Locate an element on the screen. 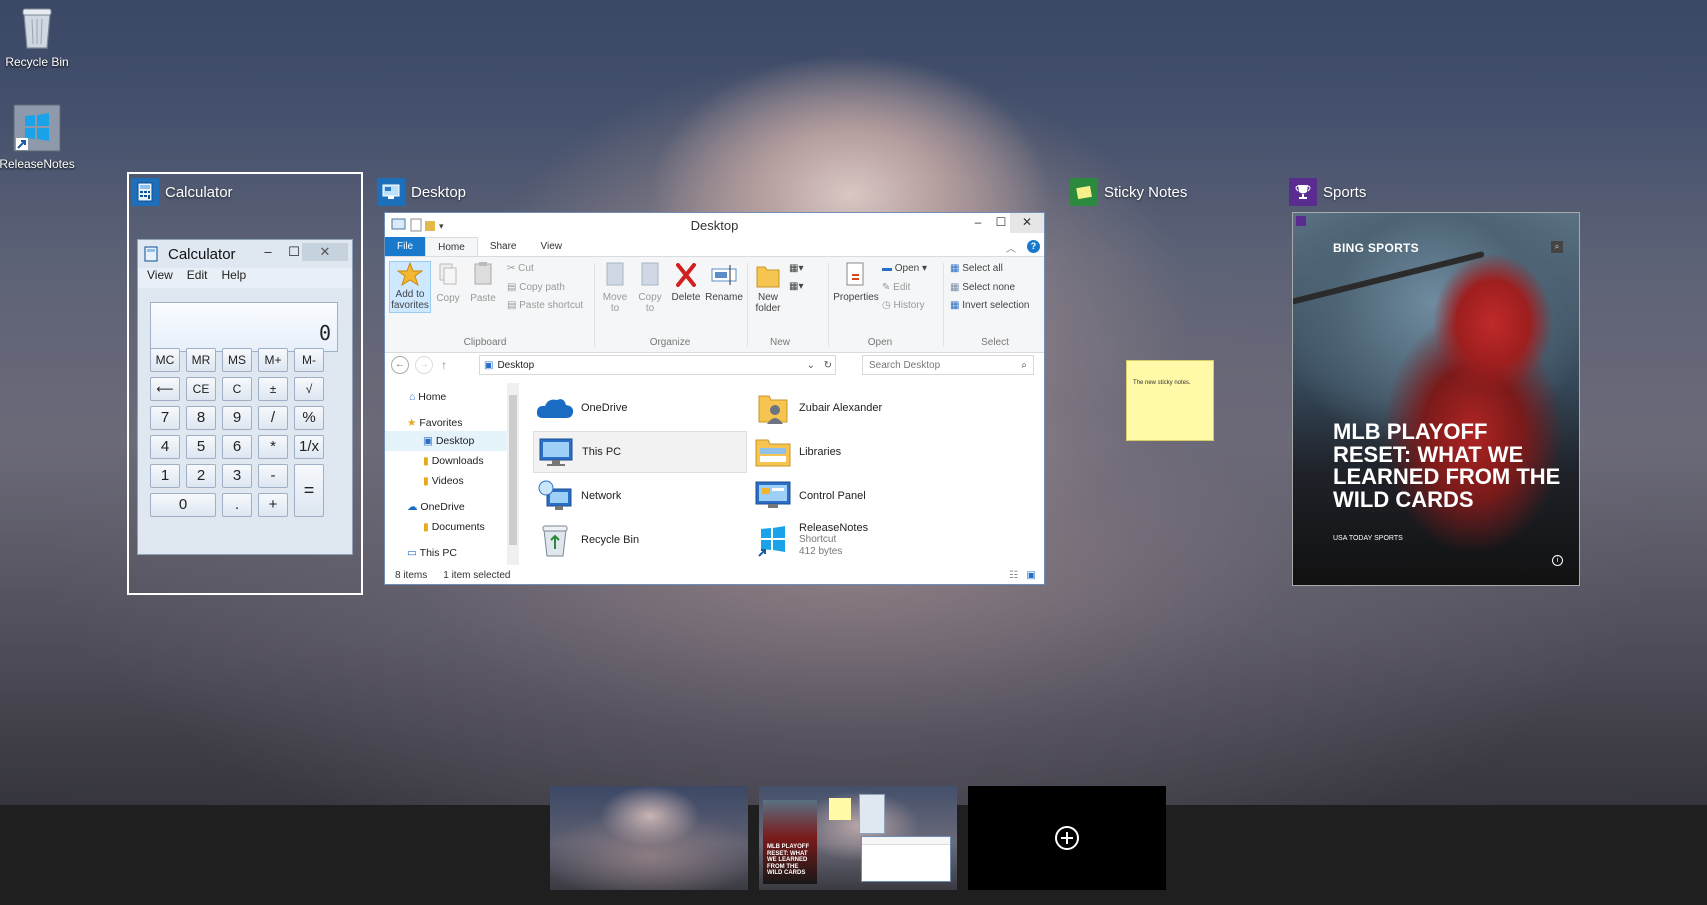  address-bar: ▣ Desktop ⌄ ↻ is located at coordinates (657, 365).